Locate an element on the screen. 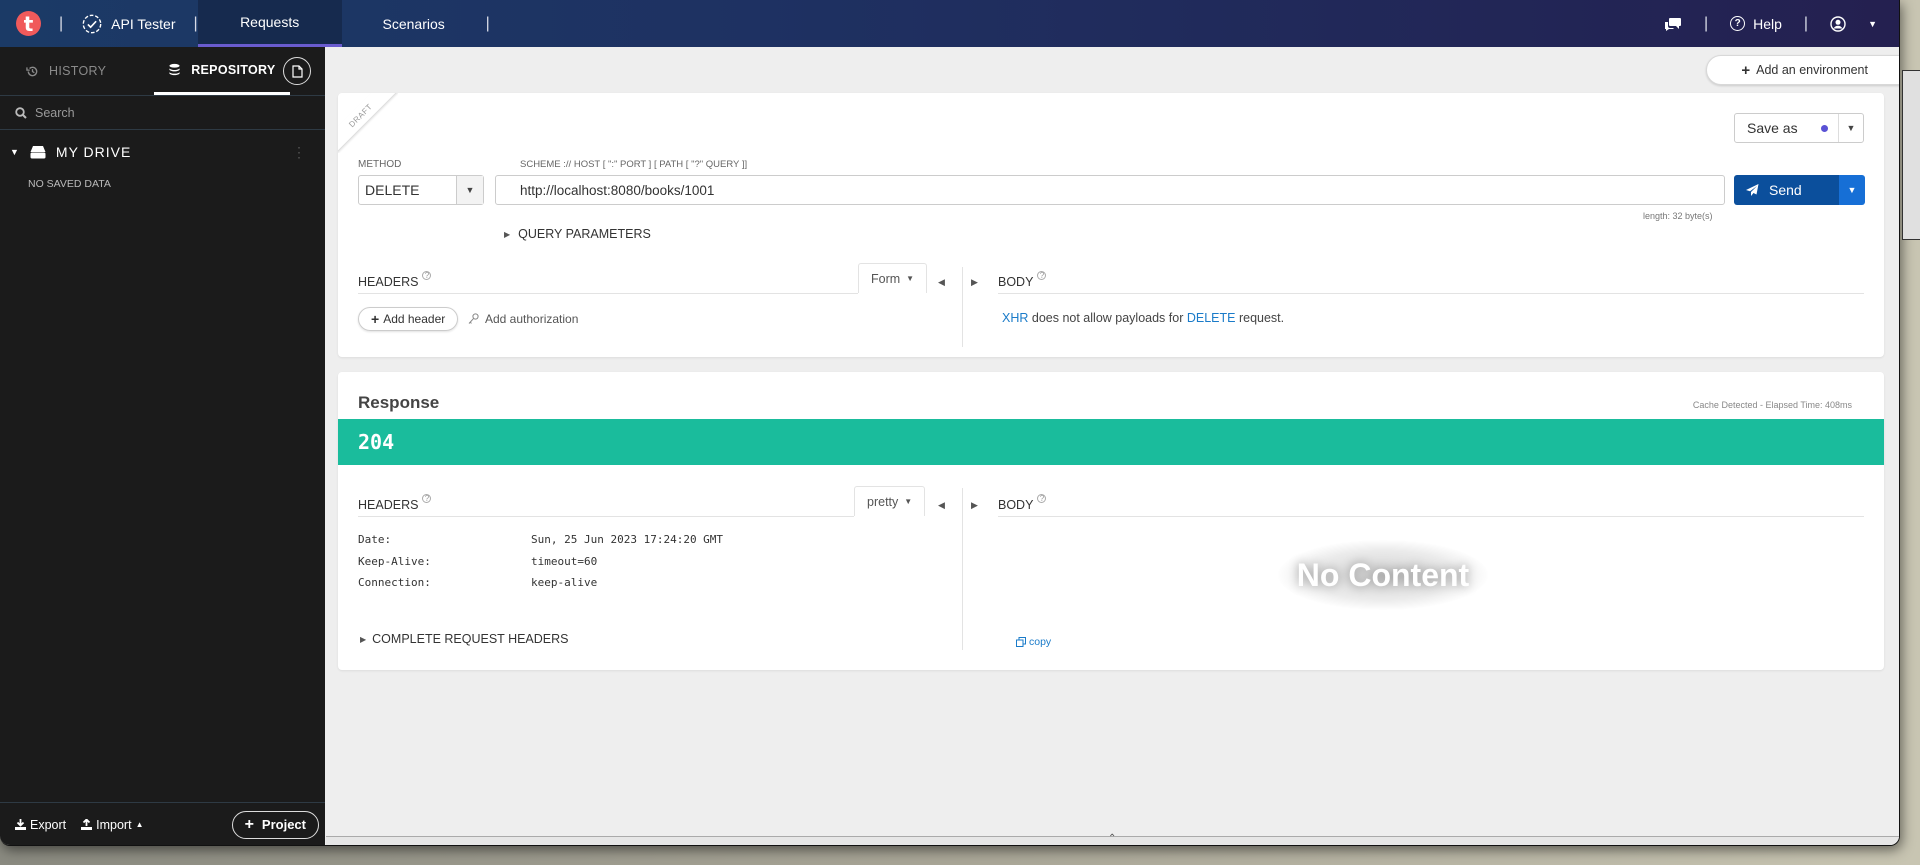 Image resolution: width=1920 pixels, height=865 pixels. save-options-dropdown: ▼ is located at coordinates (1850, 128).